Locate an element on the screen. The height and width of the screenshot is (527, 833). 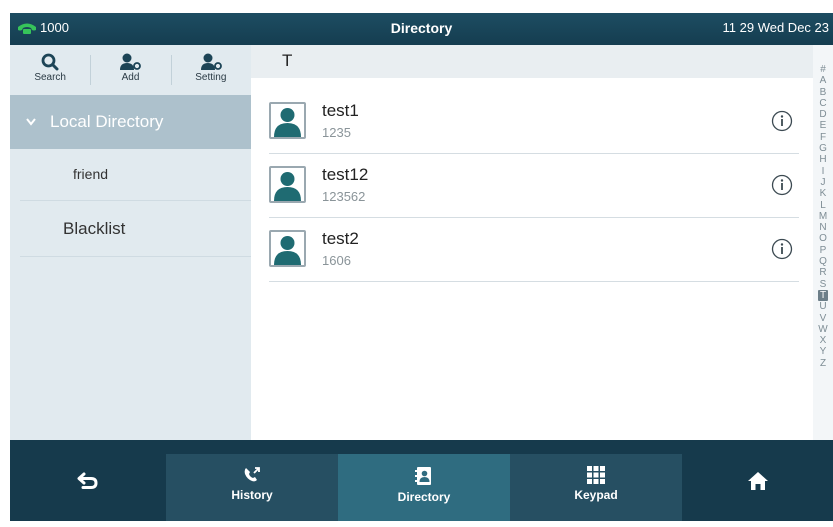
search-label: Search is located at coordinates (50, 77).